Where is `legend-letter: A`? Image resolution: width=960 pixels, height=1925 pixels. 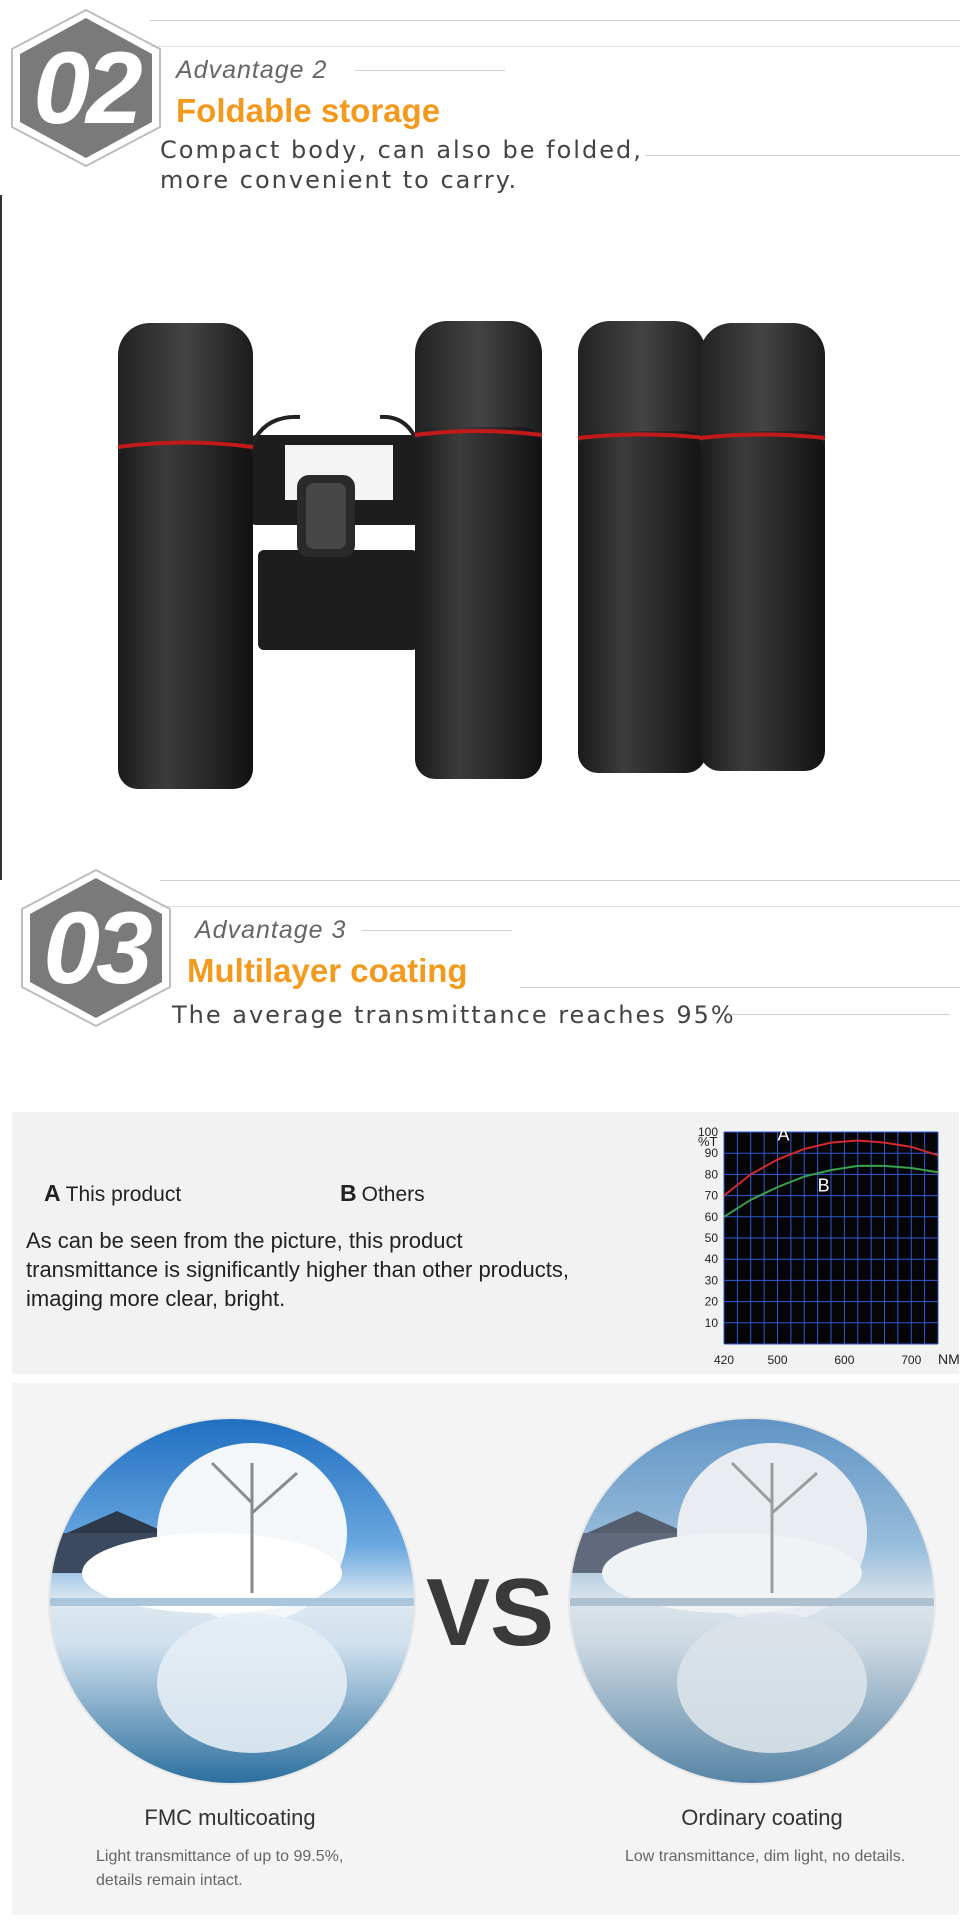
legend-letter: A is located at coordinates (52, 1193).